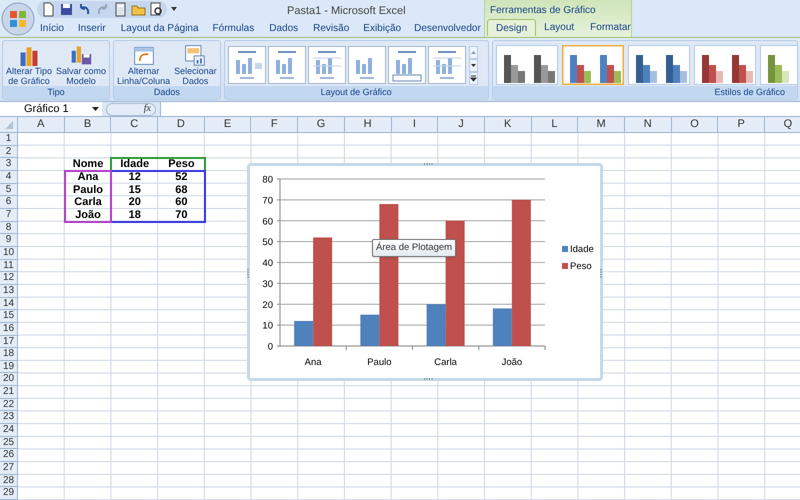 The image size is (800, 500). I want to click on ribbon-tab: Dados, so click(283, 28).